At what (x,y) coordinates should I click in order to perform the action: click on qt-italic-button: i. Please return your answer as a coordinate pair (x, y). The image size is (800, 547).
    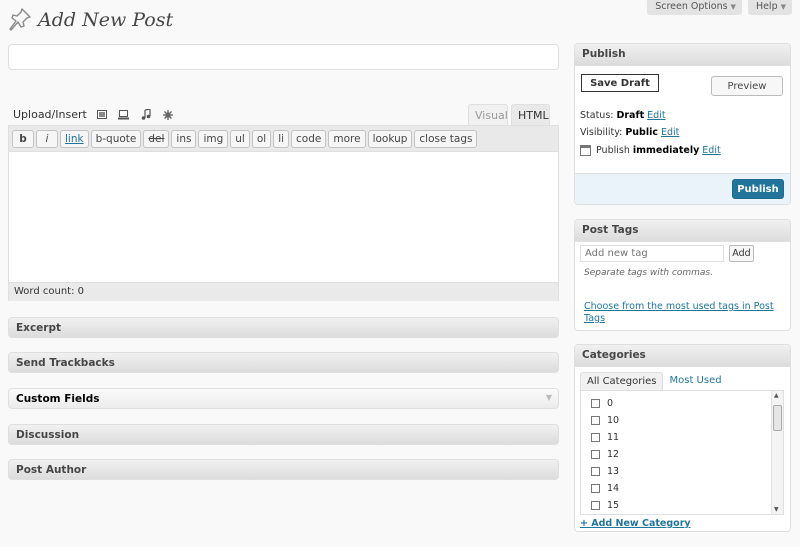
    Looking at the image, I should click on (47, 138).